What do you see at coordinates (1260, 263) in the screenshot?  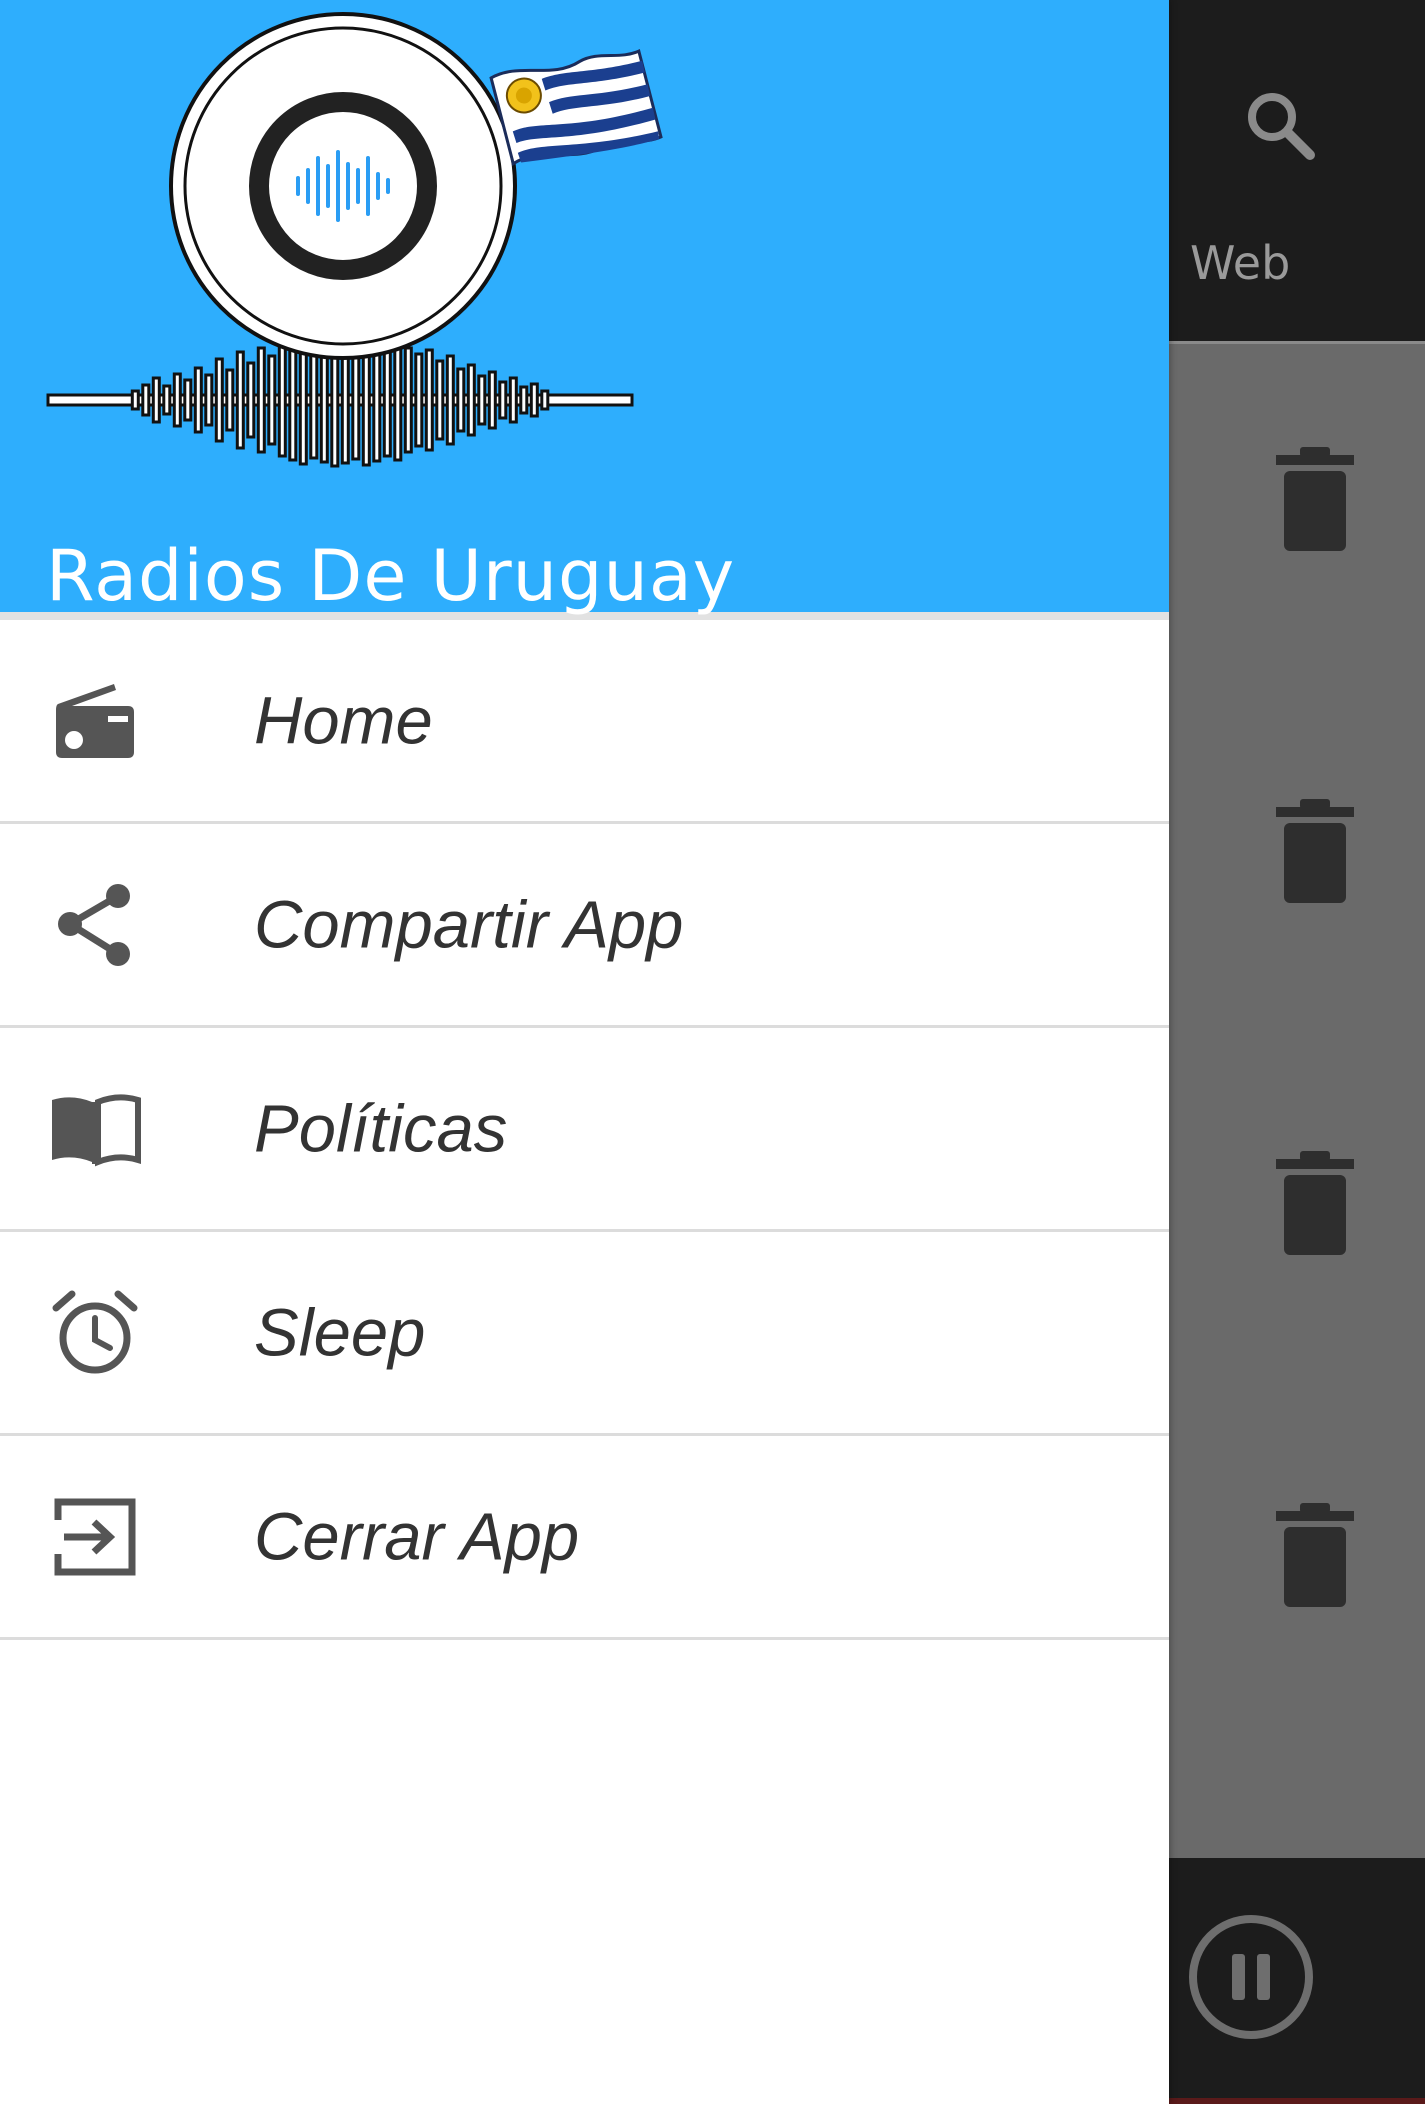 I see `tab-web: Web` at bounding box center [1260, 263].